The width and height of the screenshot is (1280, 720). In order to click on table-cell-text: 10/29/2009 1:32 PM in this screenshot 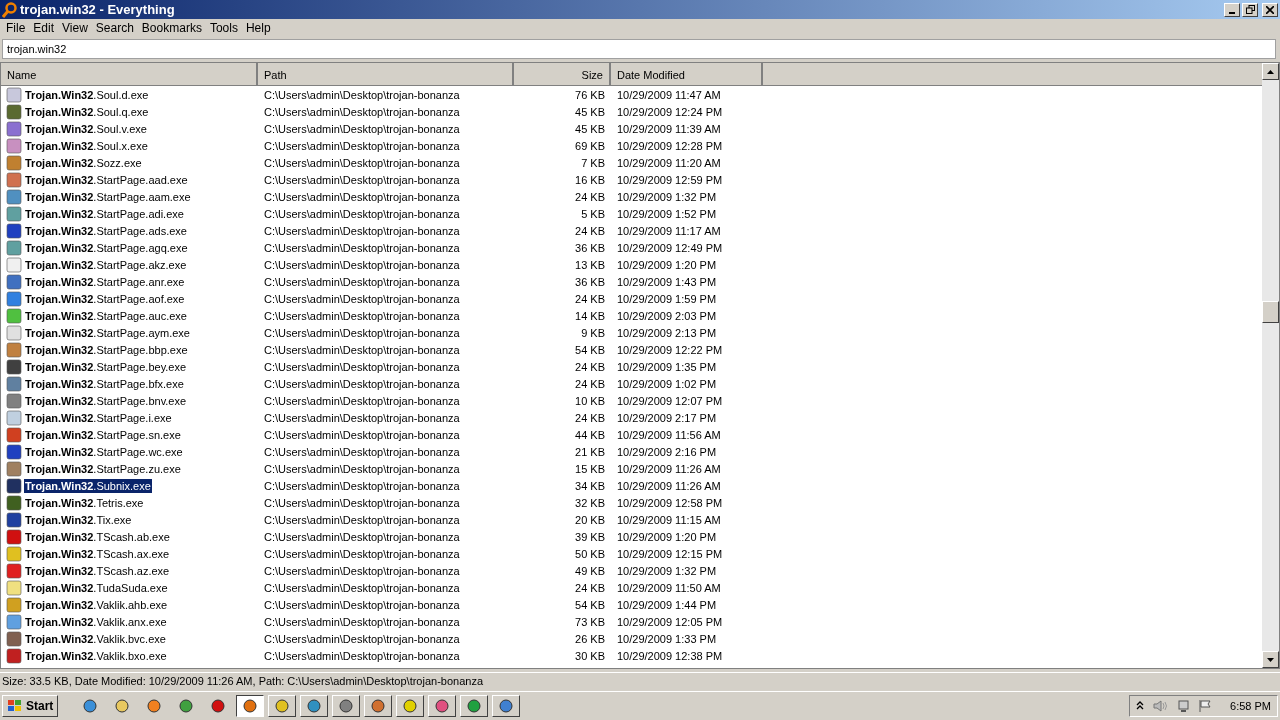, I will do `click(667, 196)`.